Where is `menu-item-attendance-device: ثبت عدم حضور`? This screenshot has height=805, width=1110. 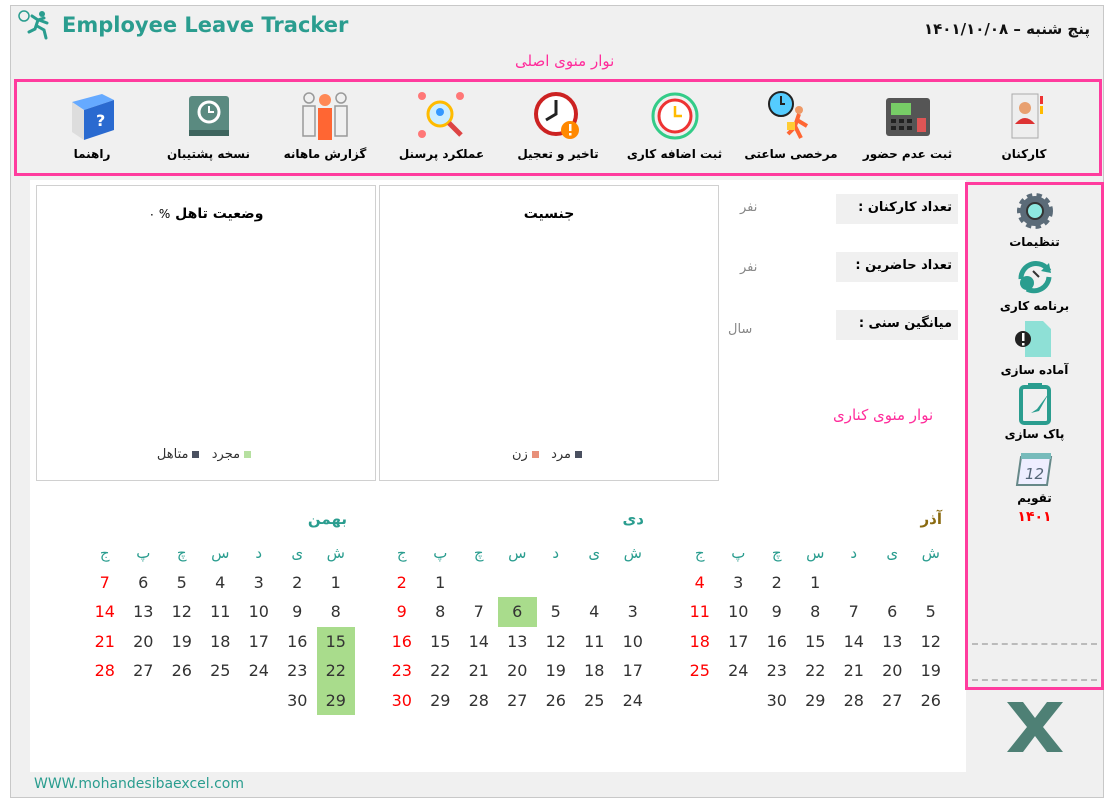
menu-item-attendance-device: ثبت عدم حضور is located at coordinates (908, 124).